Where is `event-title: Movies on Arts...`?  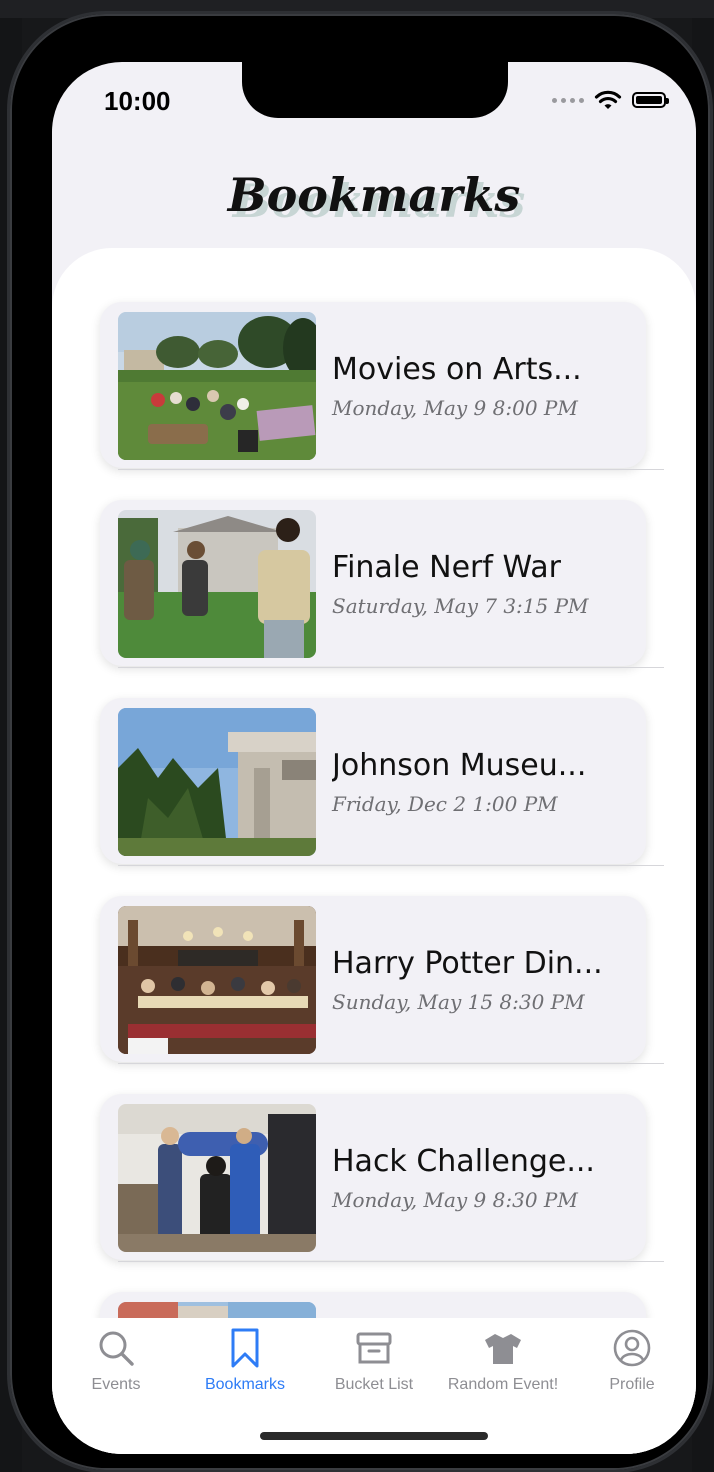
event-title: Movies on Arts... is located at coordinates (457, 369).